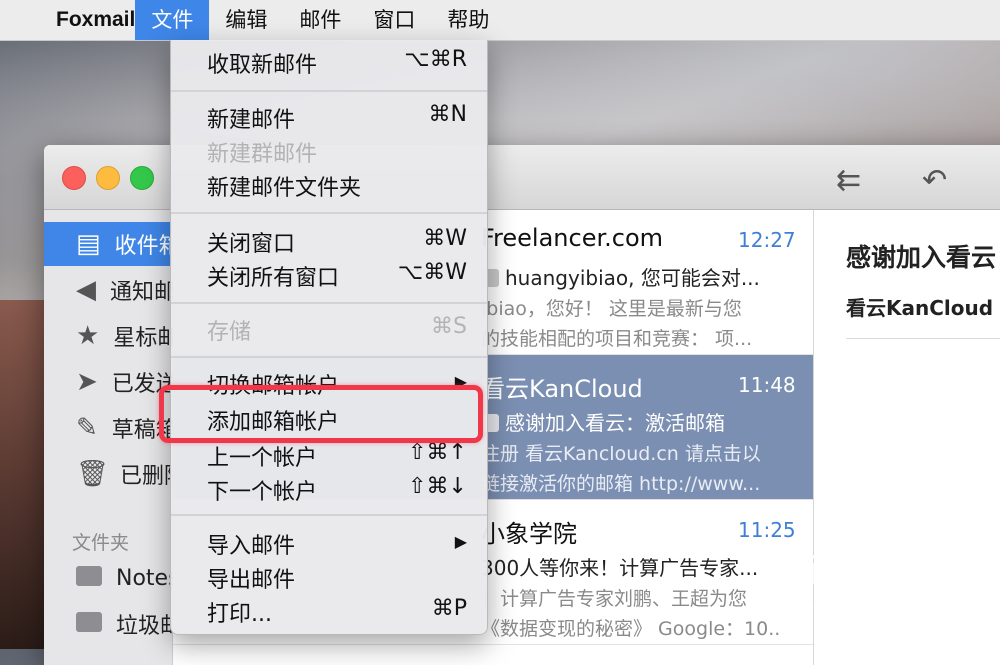  What do you see at coordinates (923, 338) in the screenshot?
I see `divider` at bounding box center [923, 338].